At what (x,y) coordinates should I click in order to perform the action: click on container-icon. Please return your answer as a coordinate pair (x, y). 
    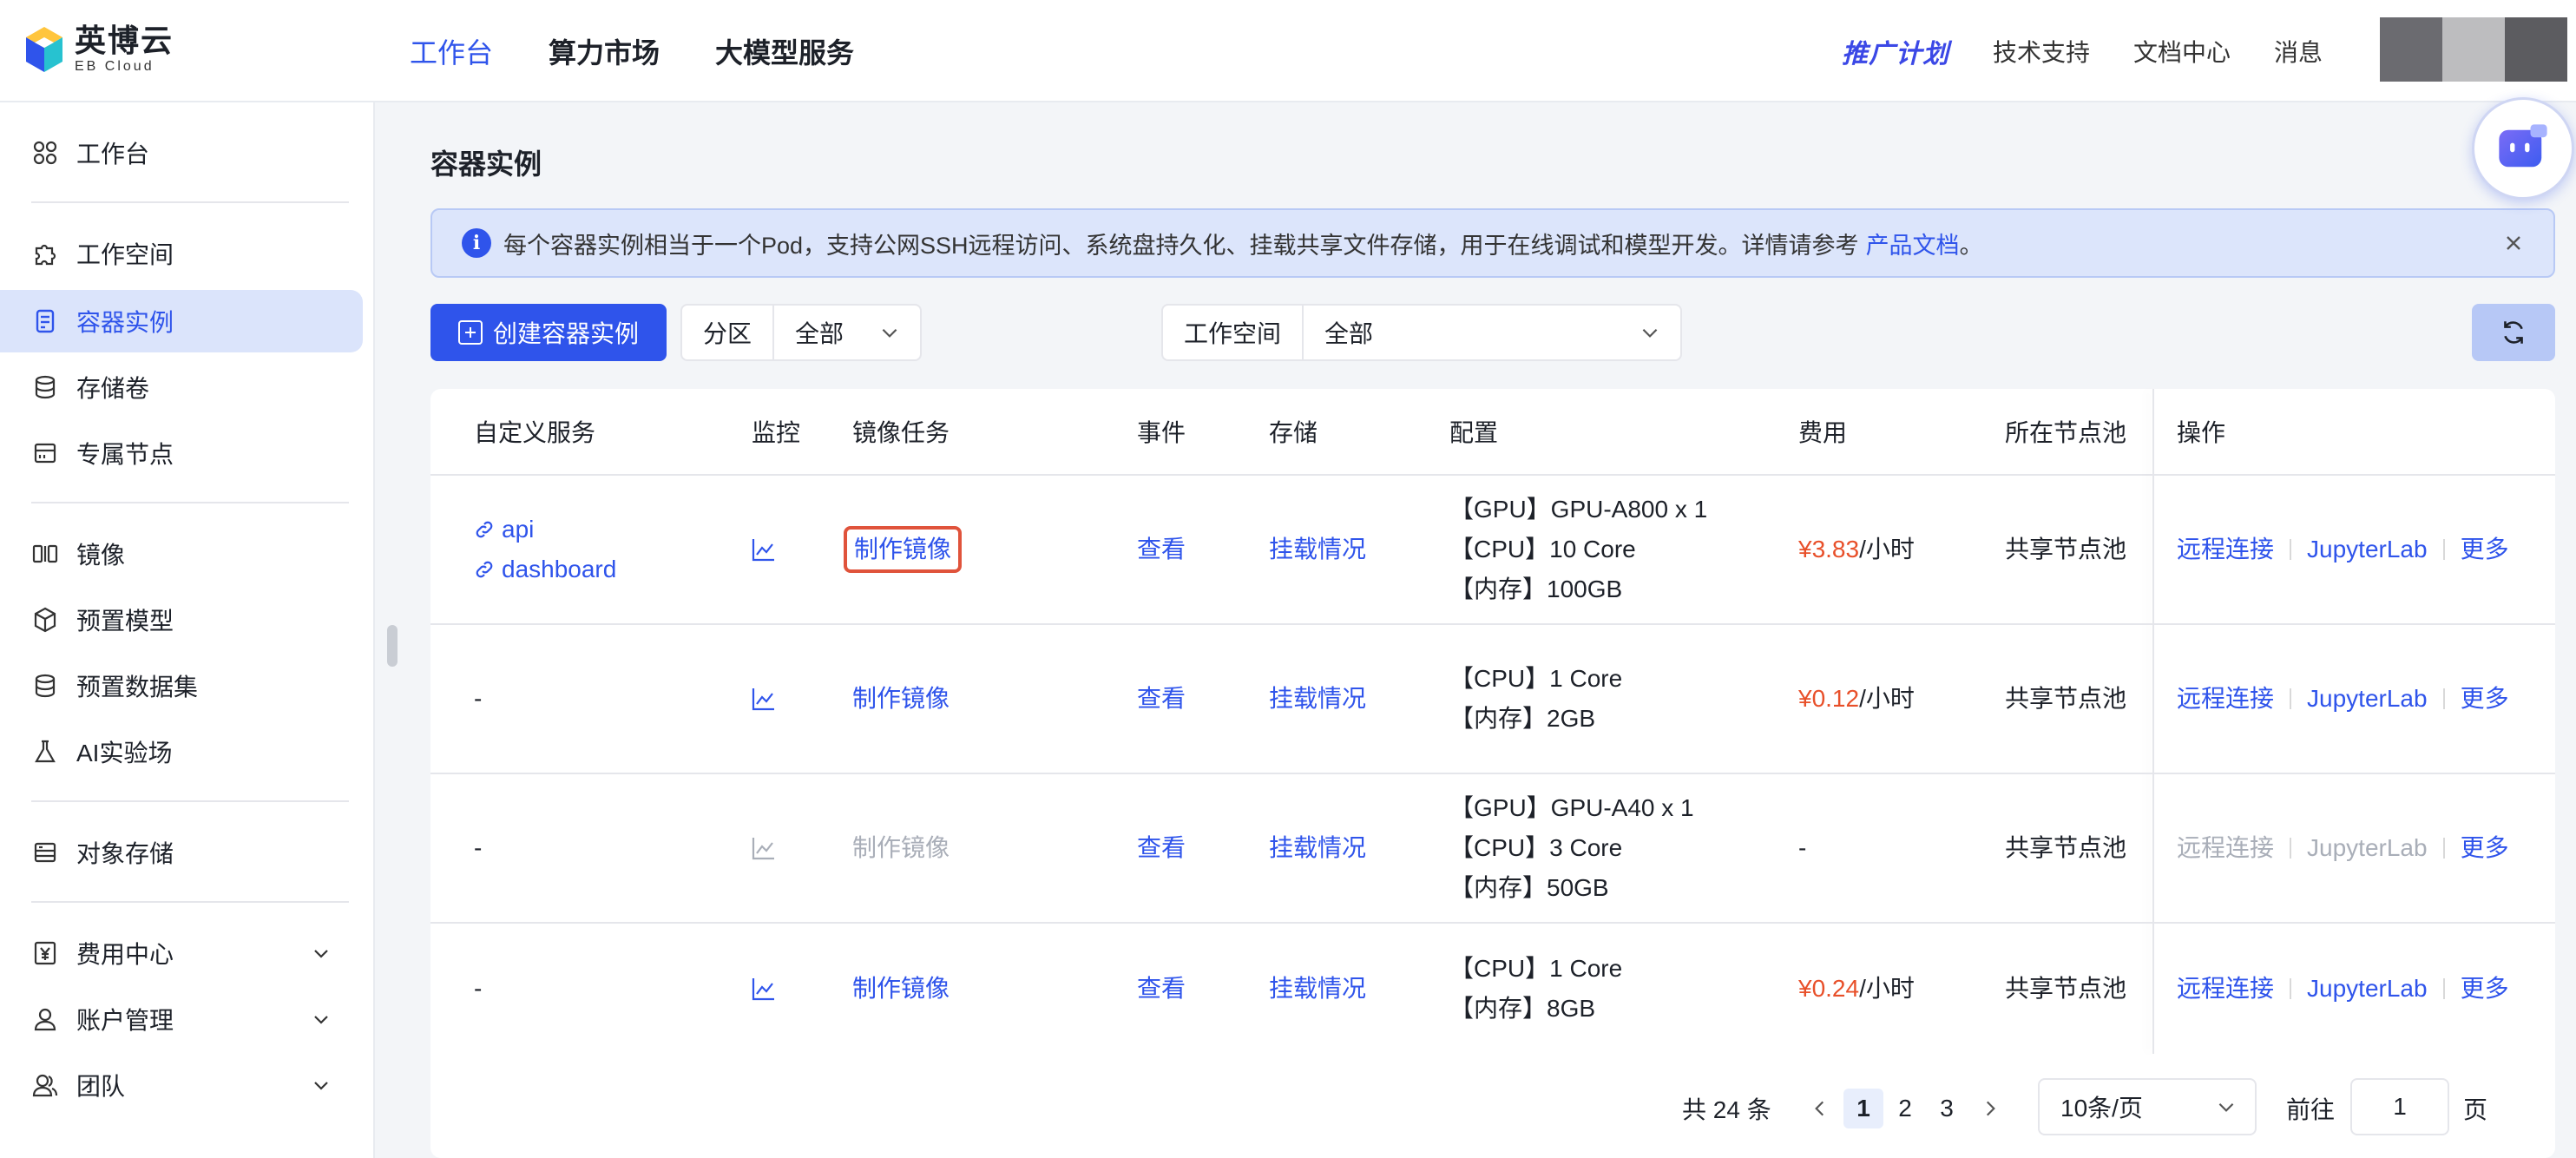
    Looking at the image, I should click on (45, 321).